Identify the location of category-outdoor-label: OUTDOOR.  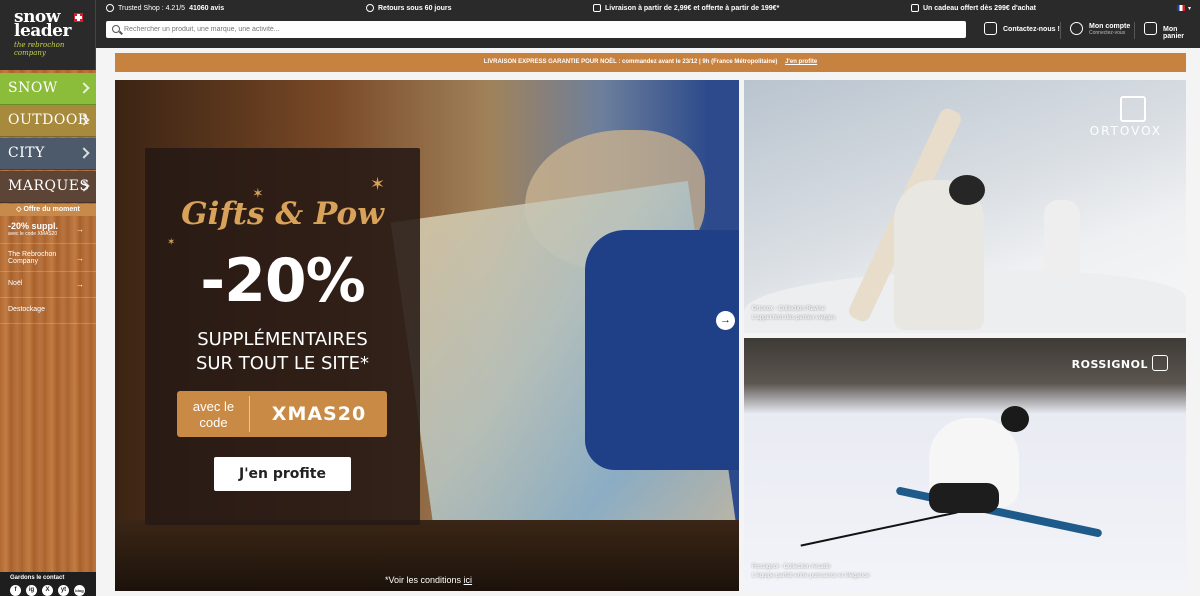
(48, 120).